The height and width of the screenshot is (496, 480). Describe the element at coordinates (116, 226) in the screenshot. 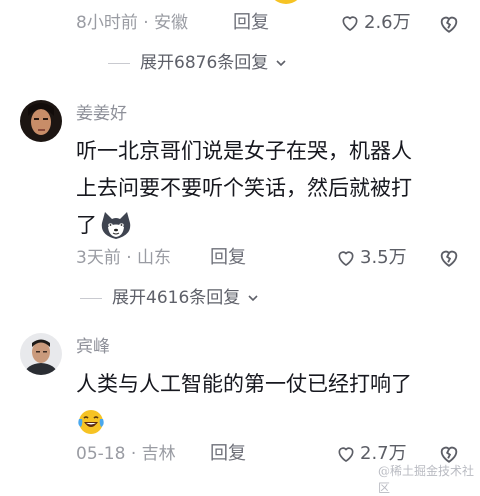

I see `husky-dog-emoji-icon` at that location.